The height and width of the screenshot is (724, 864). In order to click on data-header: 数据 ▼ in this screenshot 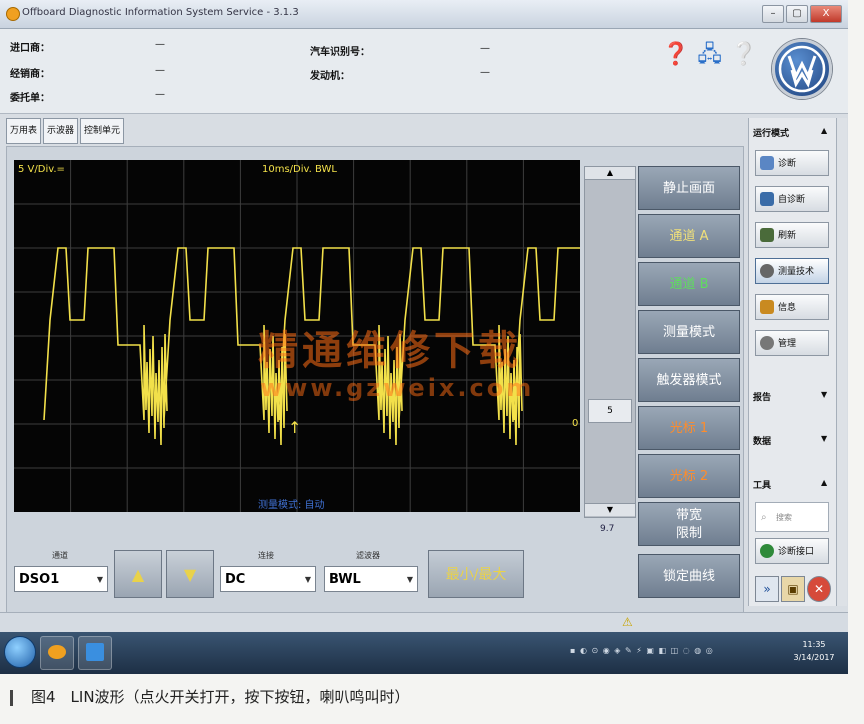, I will do `click(790, 440)`.